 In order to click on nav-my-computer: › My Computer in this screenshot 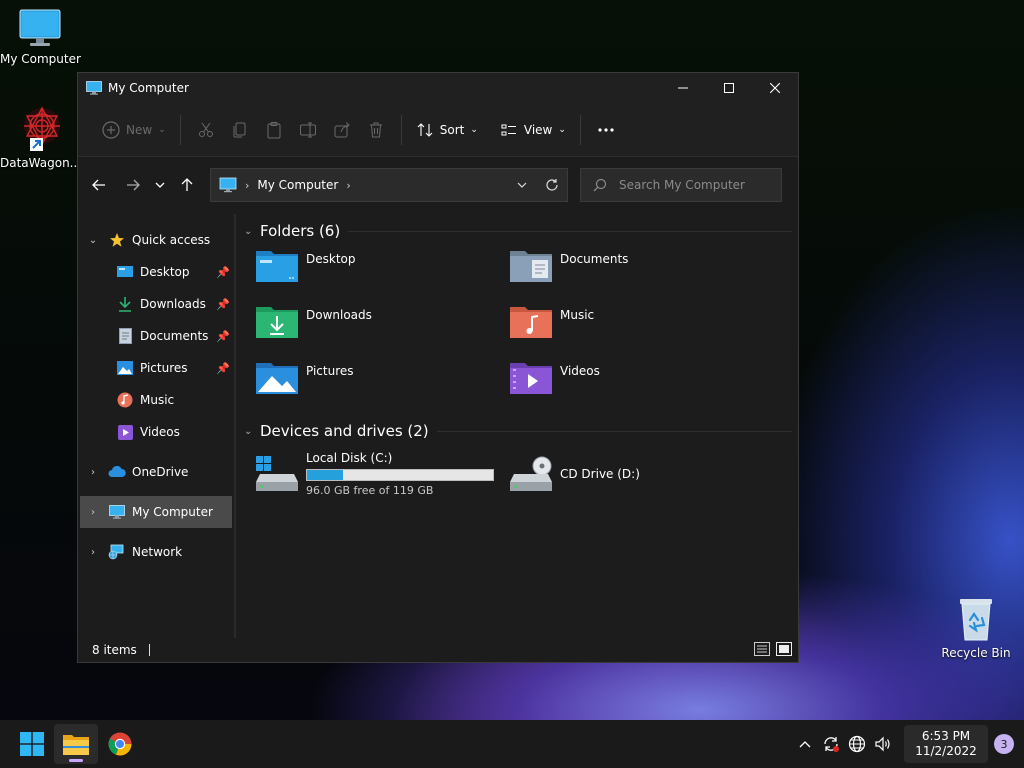, I will do `click(156, 512)`.